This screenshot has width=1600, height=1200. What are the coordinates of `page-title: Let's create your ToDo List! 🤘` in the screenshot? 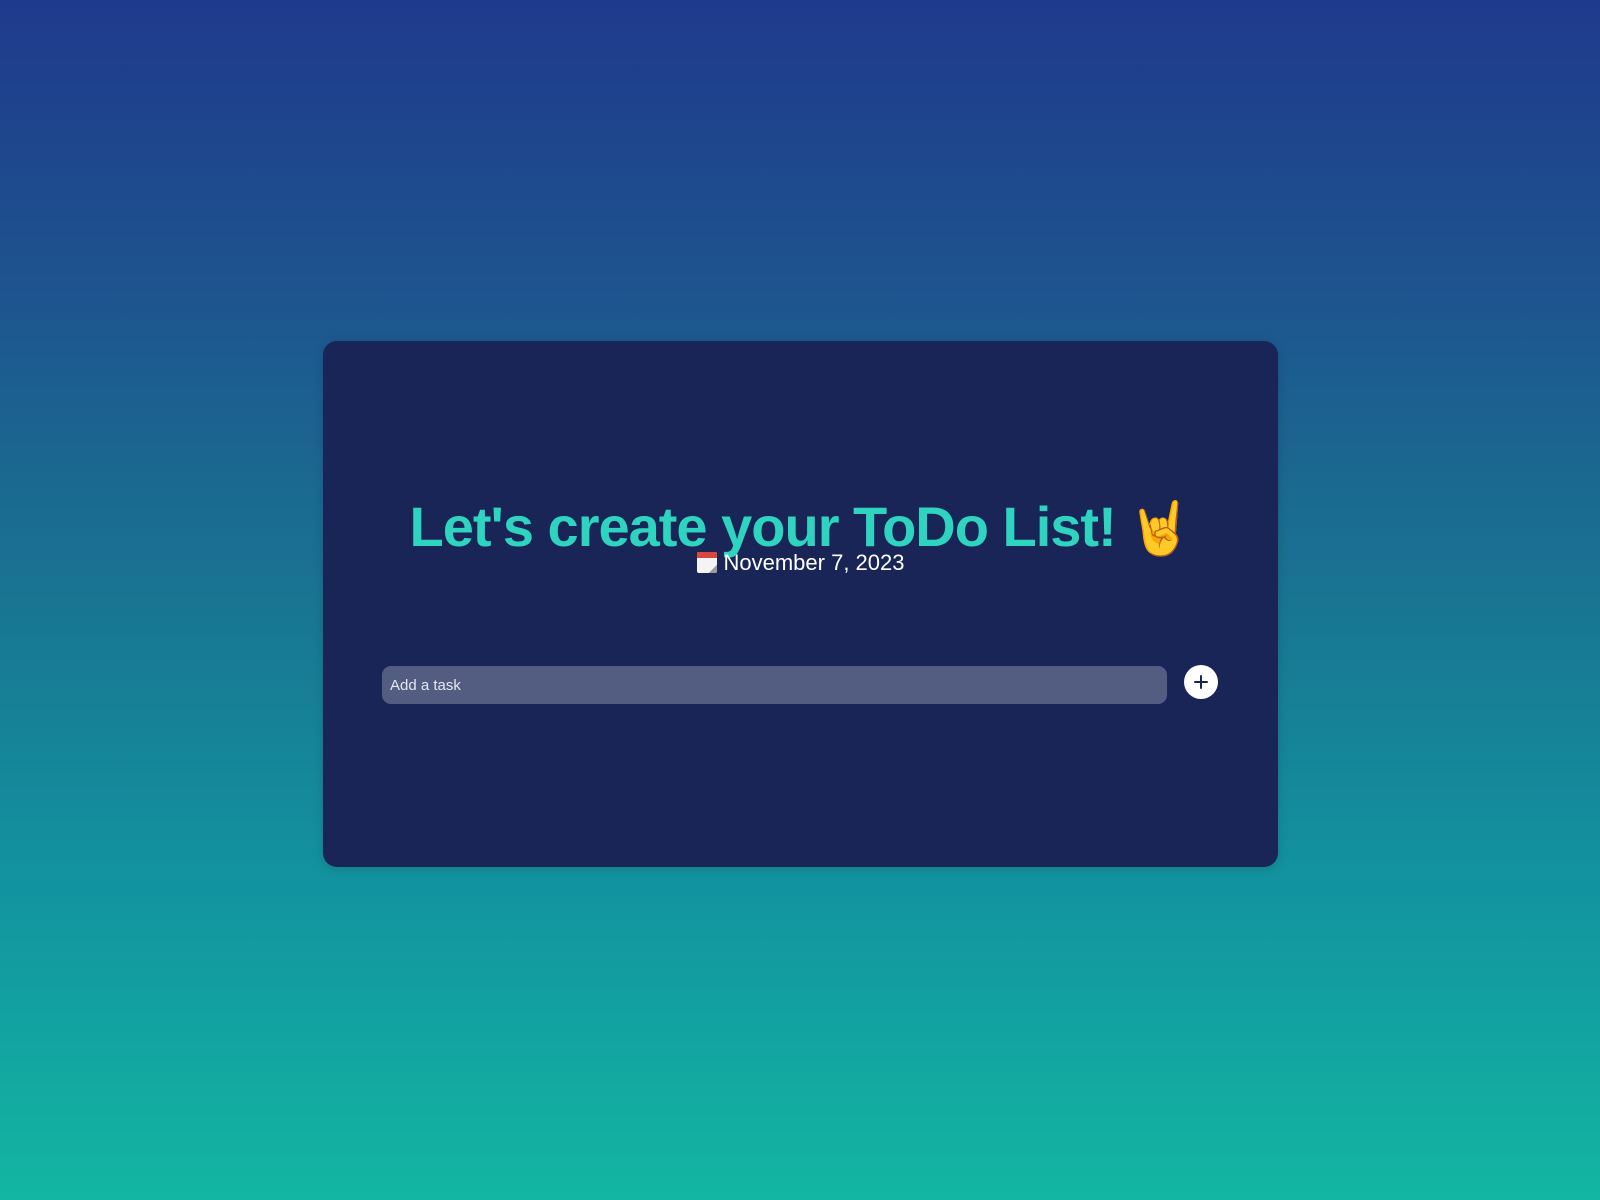 It's located at (800, 526).